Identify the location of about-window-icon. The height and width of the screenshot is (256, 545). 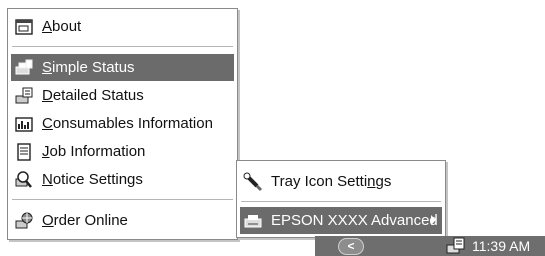
(24, 26).